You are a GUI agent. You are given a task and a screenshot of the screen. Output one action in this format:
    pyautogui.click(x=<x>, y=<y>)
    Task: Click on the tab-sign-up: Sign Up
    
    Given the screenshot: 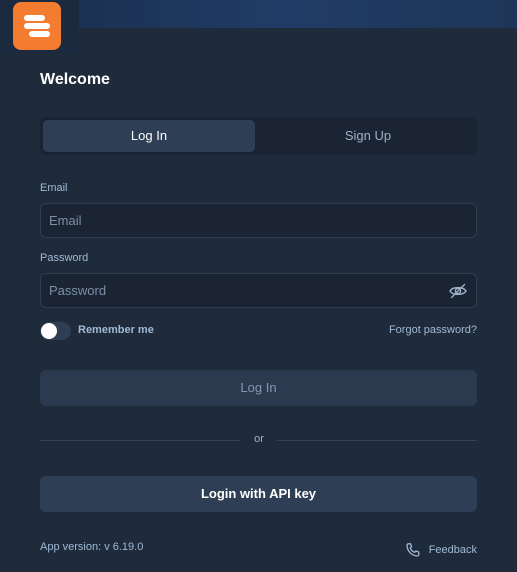 What is the action you would take?
    pyautogui.click(x=368, y=136)
    